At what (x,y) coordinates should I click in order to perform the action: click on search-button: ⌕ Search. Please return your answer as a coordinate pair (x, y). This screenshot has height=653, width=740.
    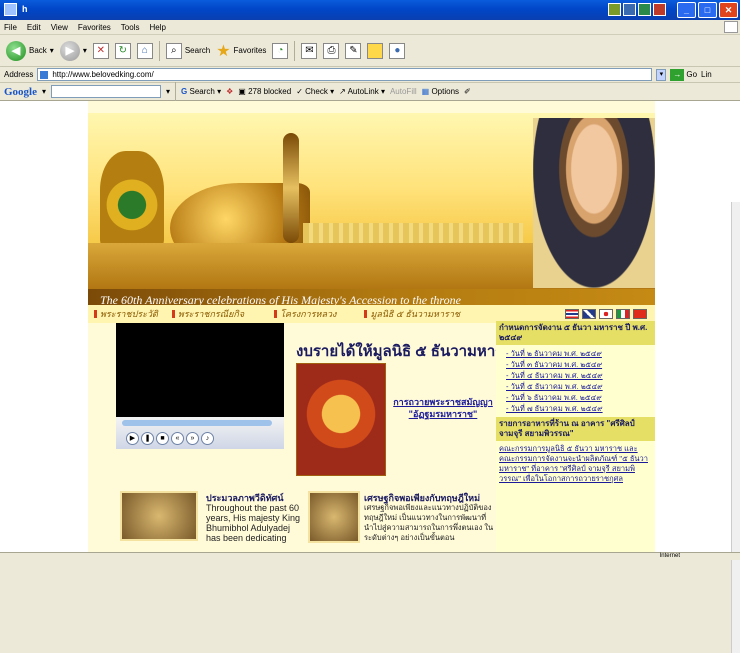
    Looking at the image, I should click on (188, 50).